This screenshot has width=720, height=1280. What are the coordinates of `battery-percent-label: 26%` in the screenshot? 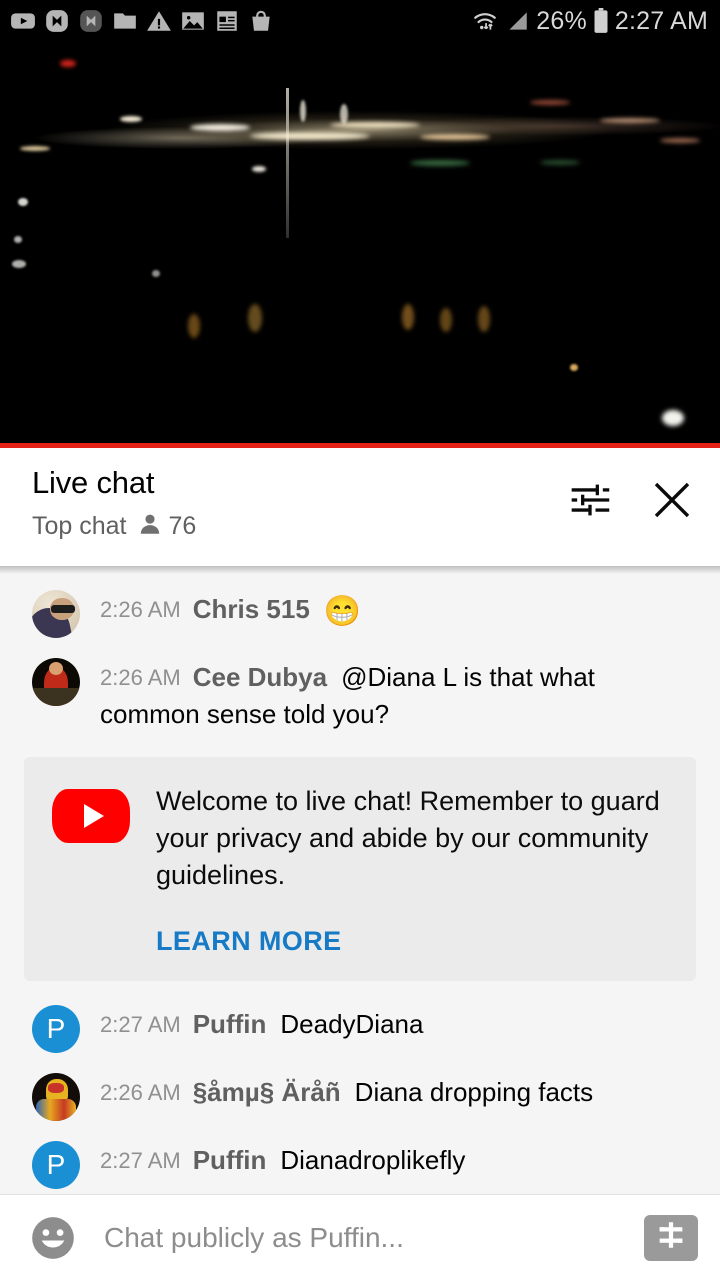 It's located at (561, 20).